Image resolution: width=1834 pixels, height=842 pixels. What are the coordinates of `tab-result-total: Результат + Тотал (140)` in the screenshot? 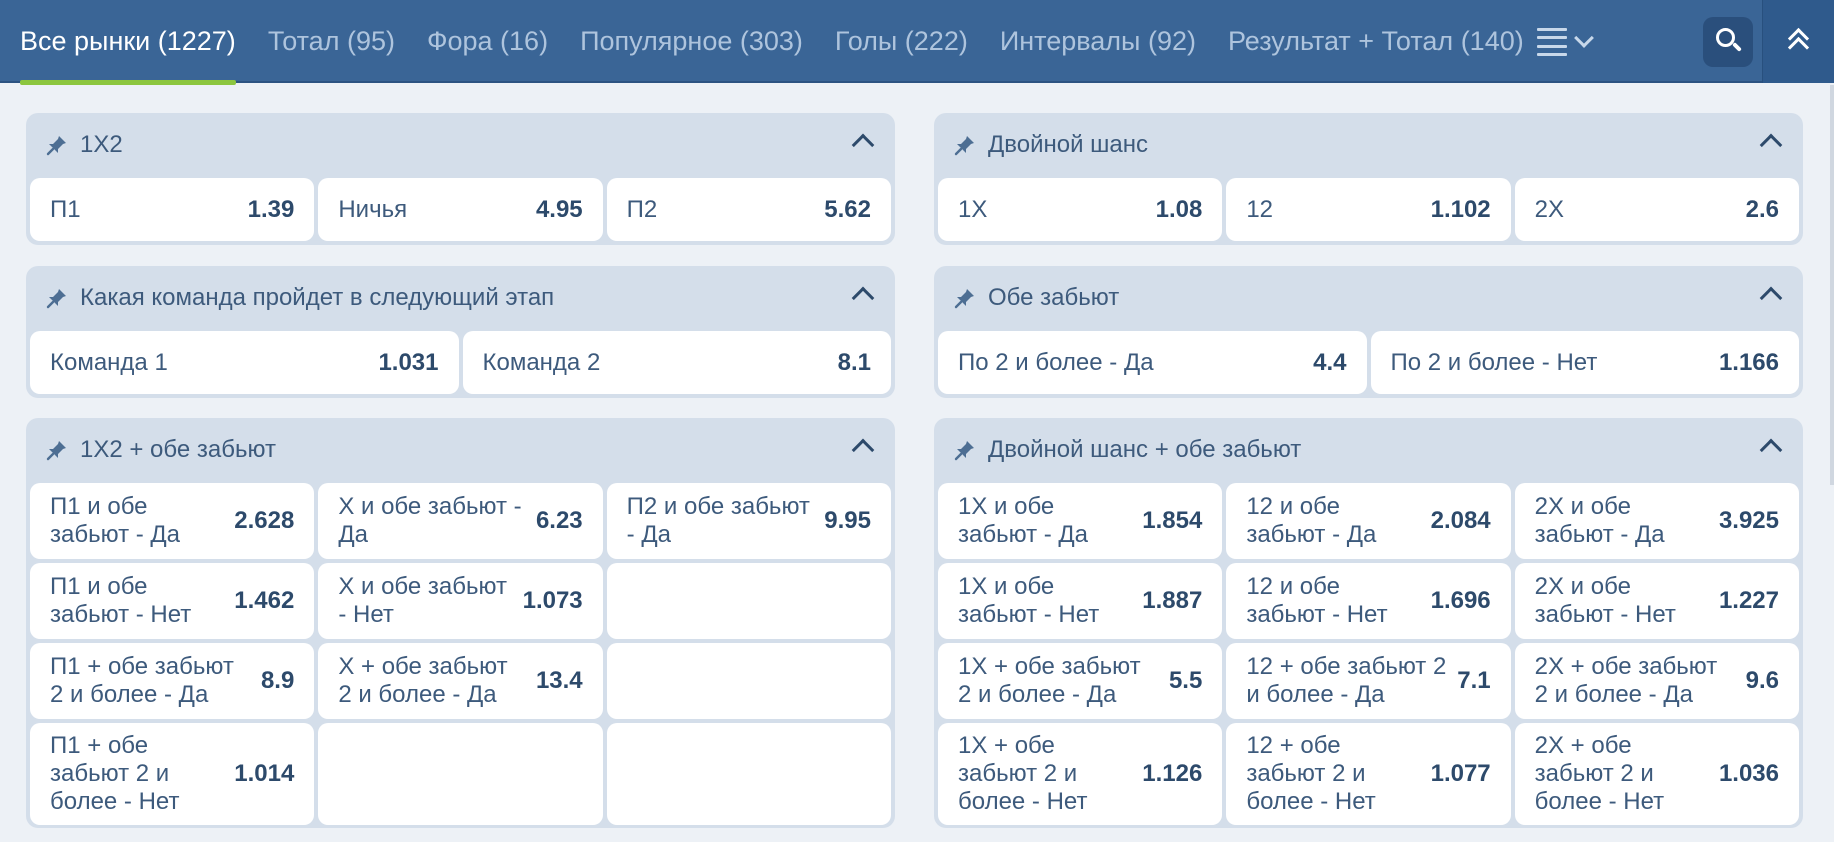 It's located at (1366, 41).